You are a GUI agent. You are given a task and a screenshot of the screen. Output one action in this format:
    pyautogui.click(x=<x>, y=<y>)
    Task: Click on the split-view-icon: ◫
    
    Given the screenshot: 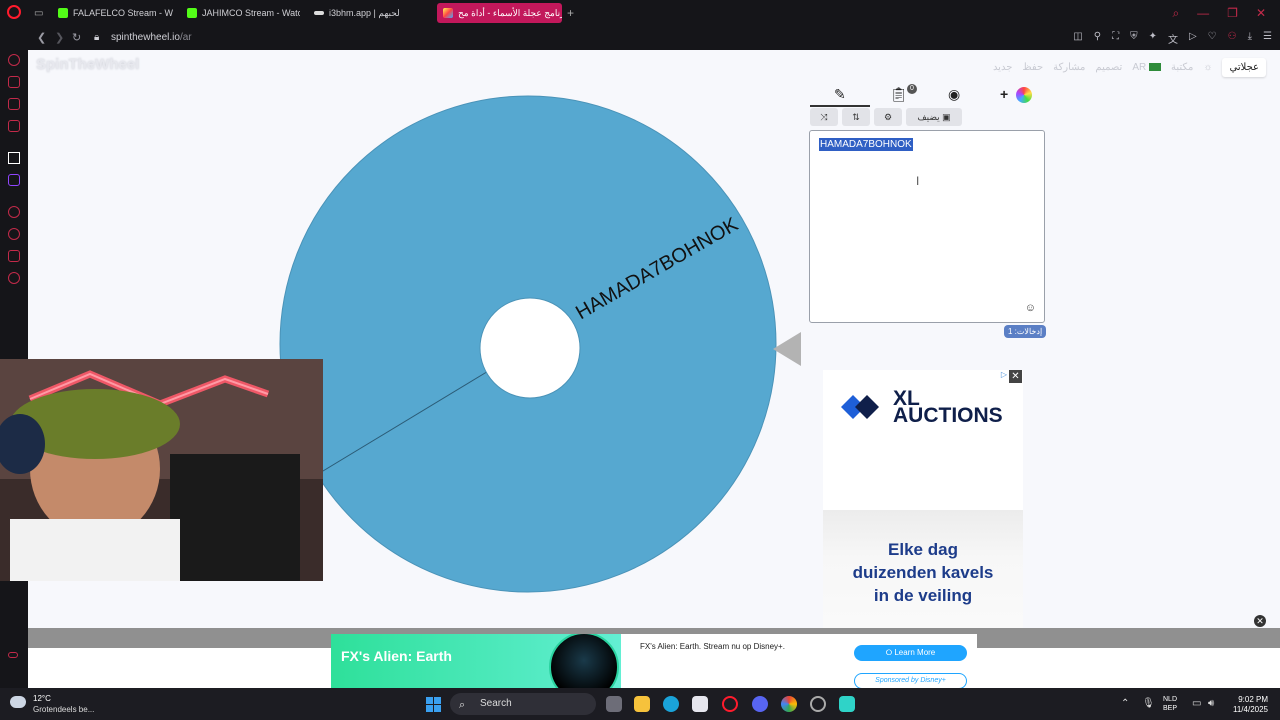 What is the action you would take?
    pyautogui.click(x=1077, y=38)
    